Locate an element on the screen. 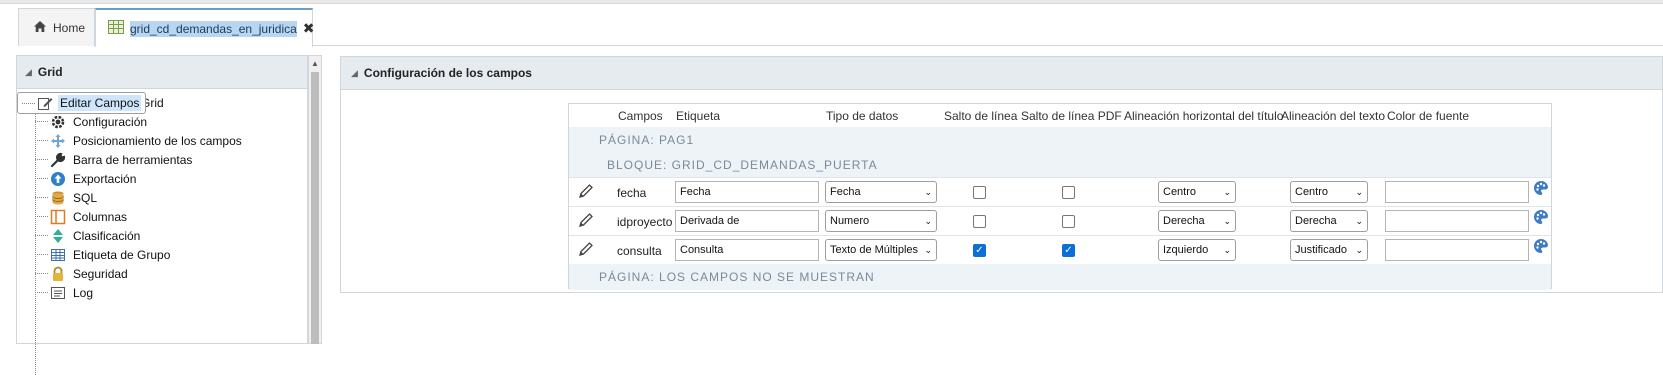 Image resolution: width=1663 pixels, height=375 pixels. header-salto-pdf: Salto de línea PDF is located at coordinates (1071, 116).